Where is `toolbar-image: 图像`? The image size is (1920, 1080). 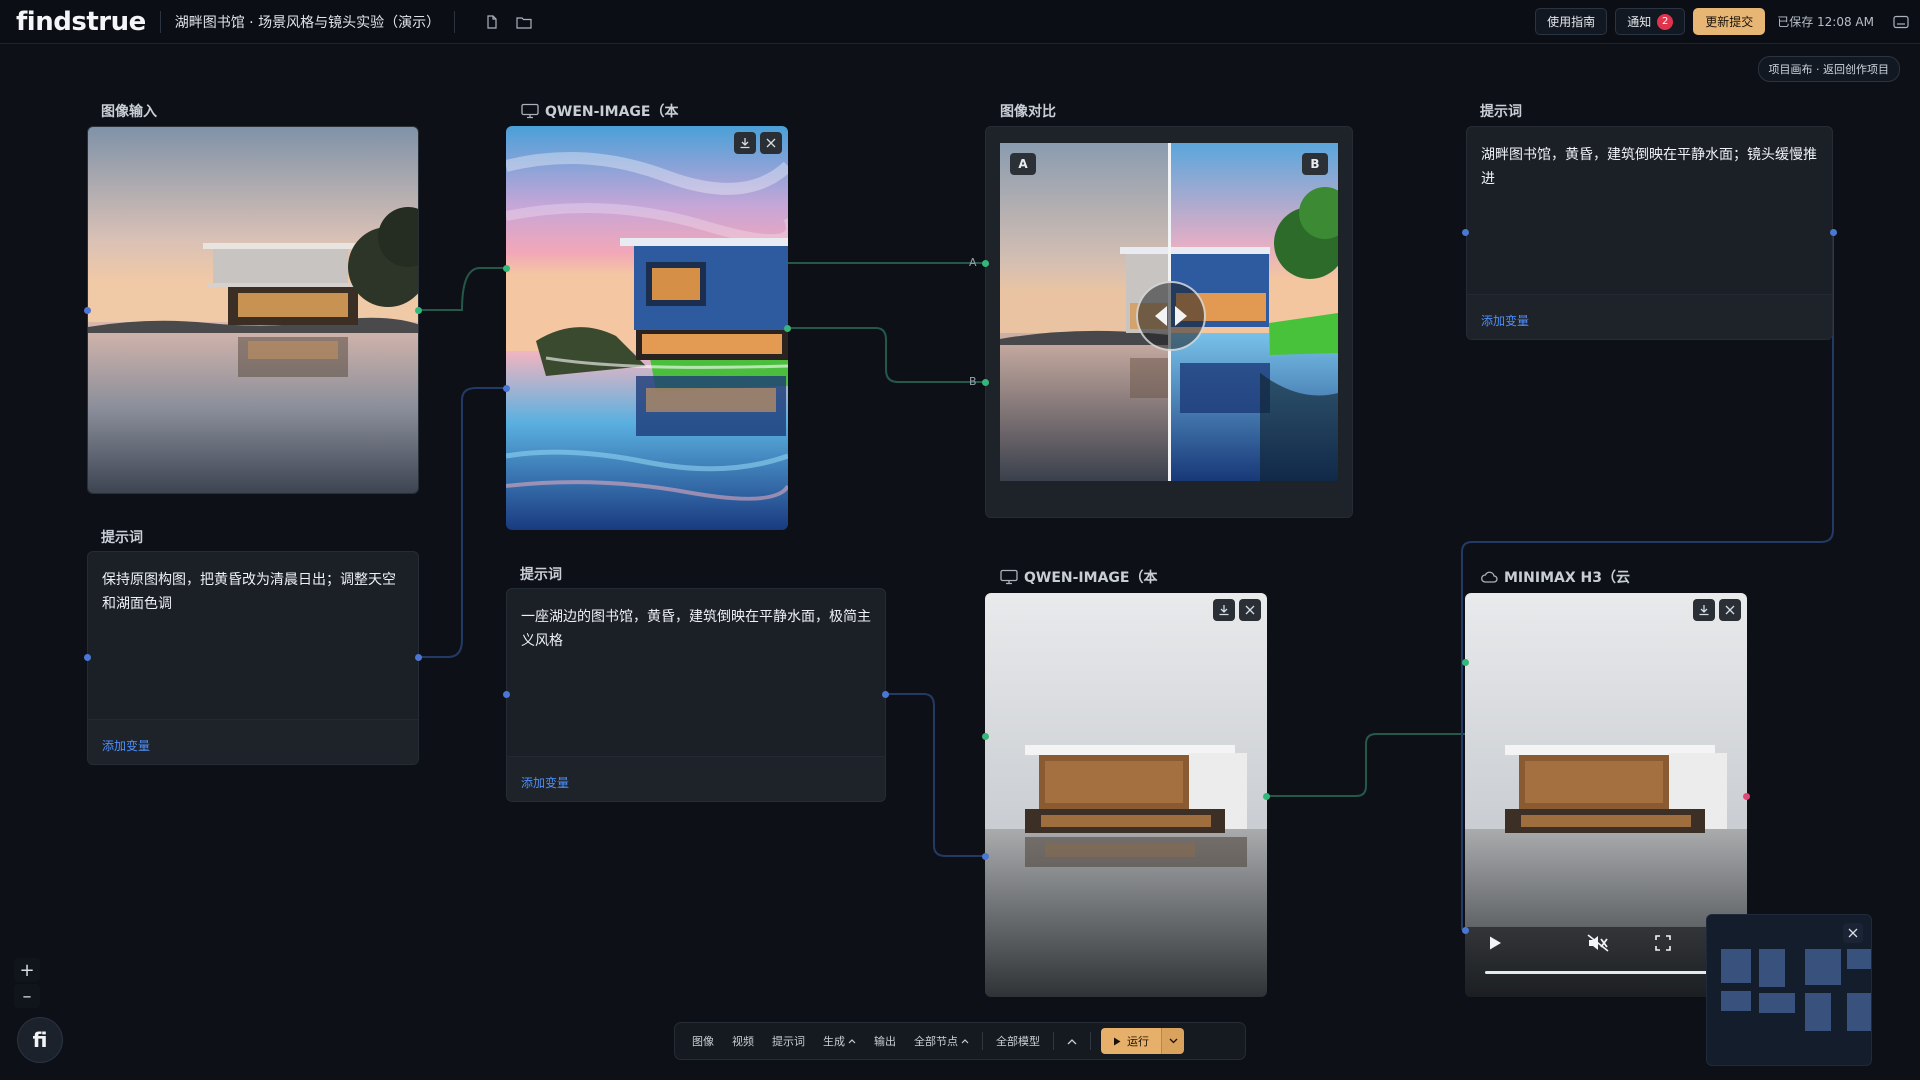 toolbar-image: 图像 is located at coordinates (703, 1041).